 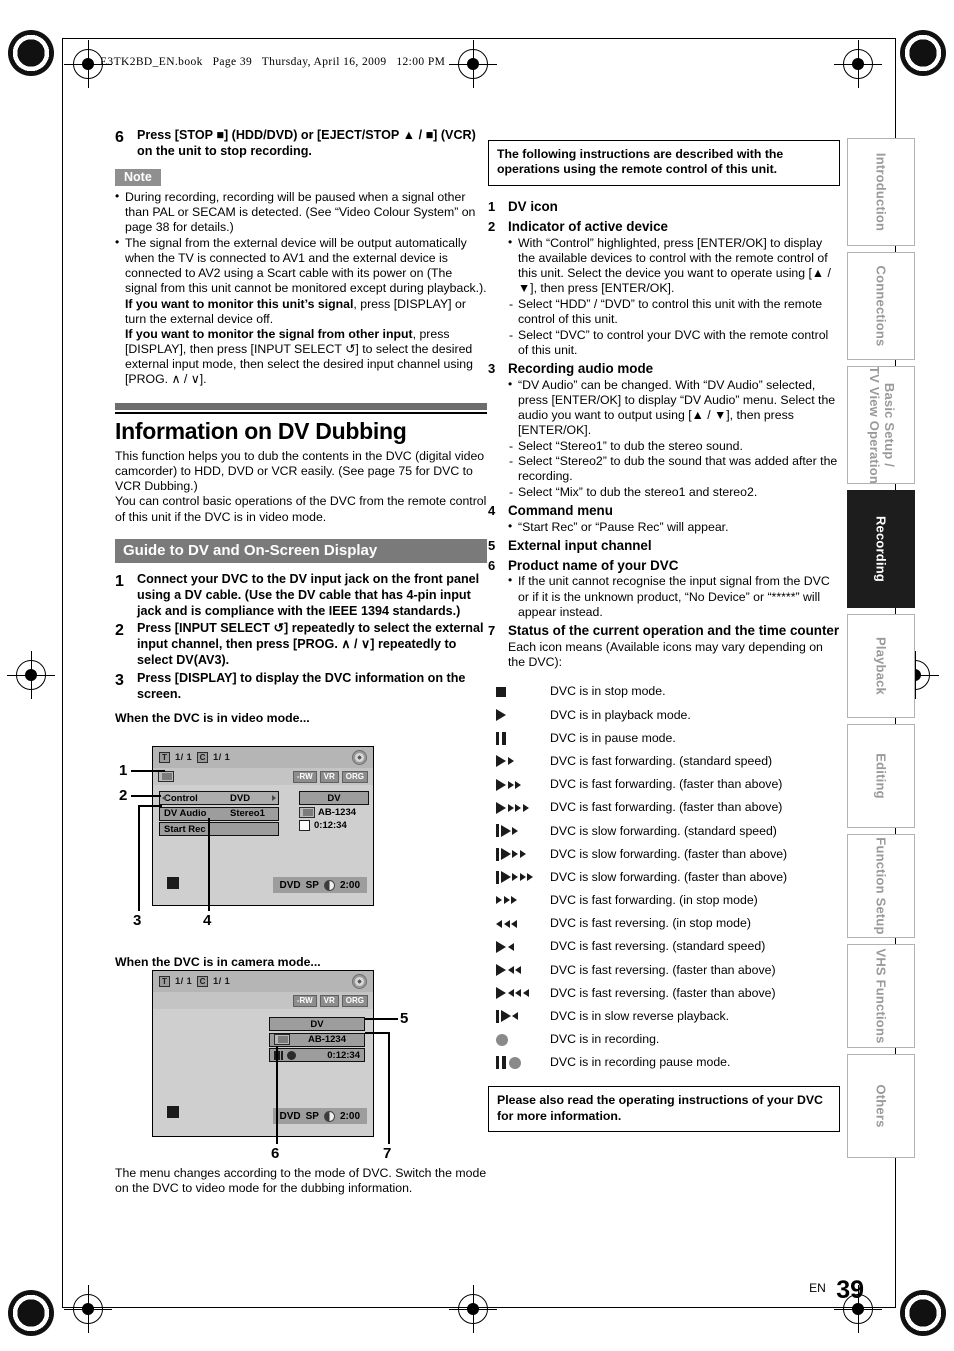 What do you see at coordinates (377, 1033) in the screenshot?
I see `callout-6-leader-h` at bounding box center [377, 1033].